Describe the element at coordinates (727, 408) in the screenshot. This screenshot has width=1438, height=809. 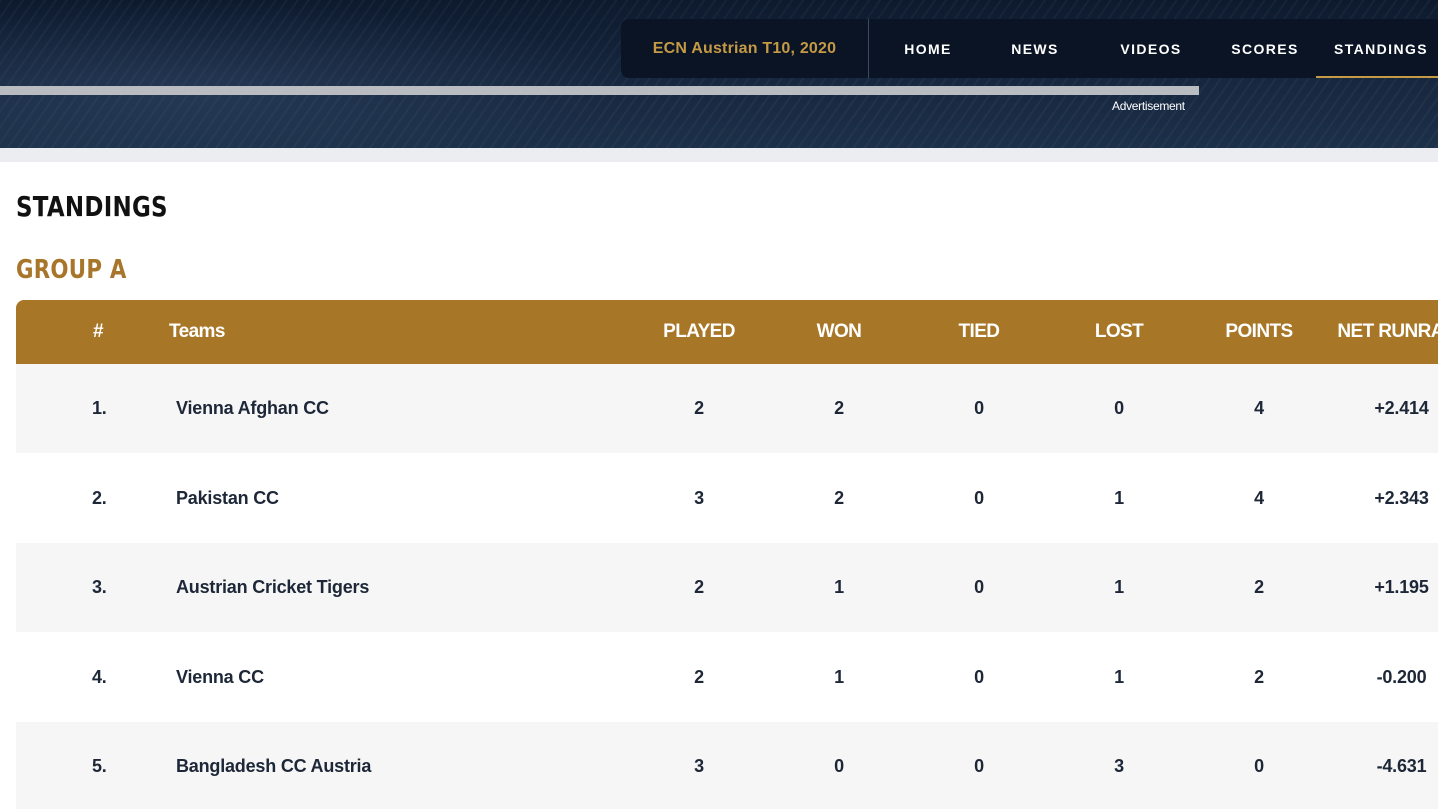
I see `table-row: 1. Vienna Afghan CC 2 2 0 0 4 +2.414` at that location.